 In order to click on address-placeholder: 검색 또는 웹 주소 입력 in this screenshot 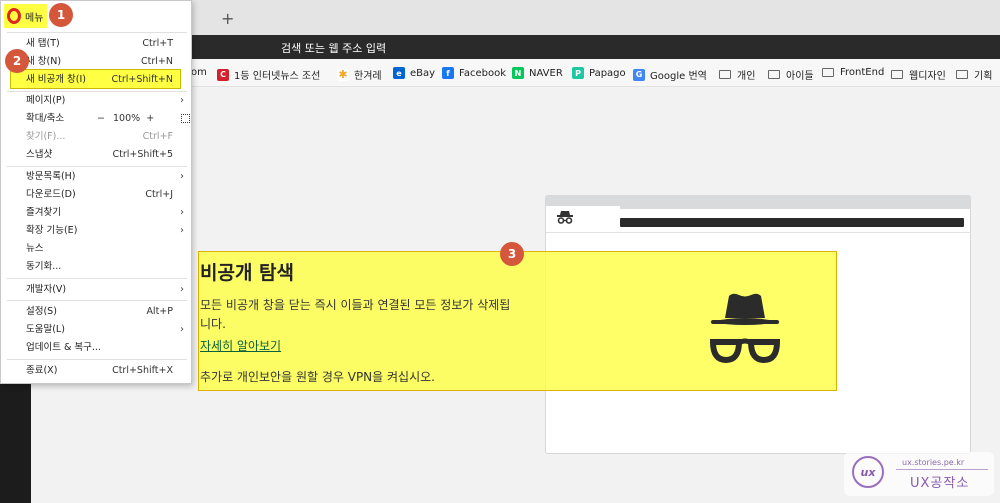, I will do `click(334, 48)`.